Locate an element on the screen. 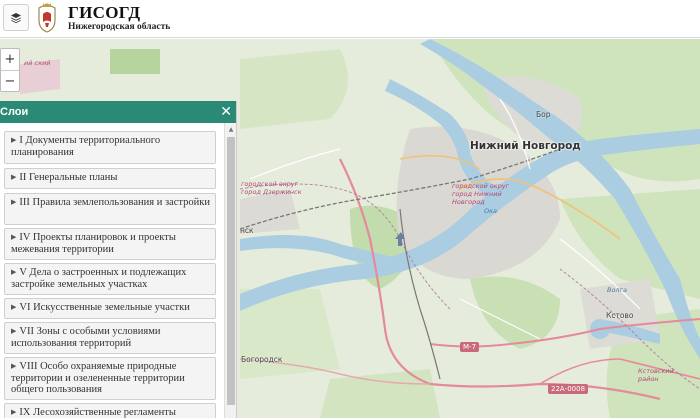  layer-group-label: II Генеральные планы is located at coordinates (68, 177).